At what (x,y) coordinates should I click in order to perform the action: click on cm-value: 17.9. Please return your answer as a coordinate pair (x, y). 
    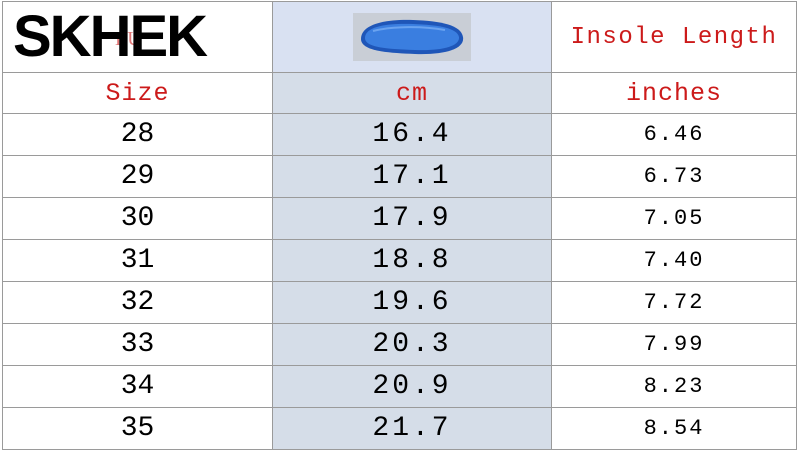
    Looking at the image, I should click on (412, 218).